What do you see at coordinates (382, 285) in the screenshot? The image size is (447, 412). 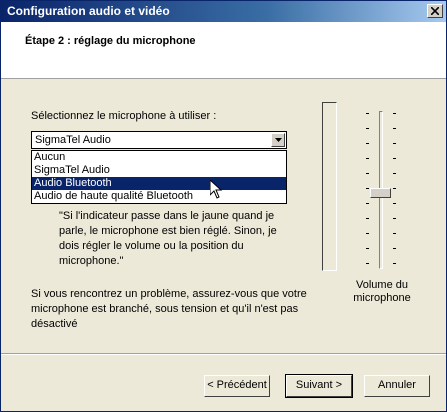 I see `volume-label-line1: Volume du` at bounding box center [382, 285].